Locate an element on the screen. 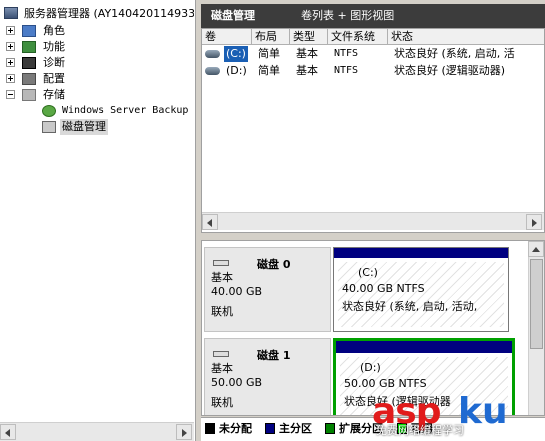  volume-name: (D:) is located at coordinates (236, 70).